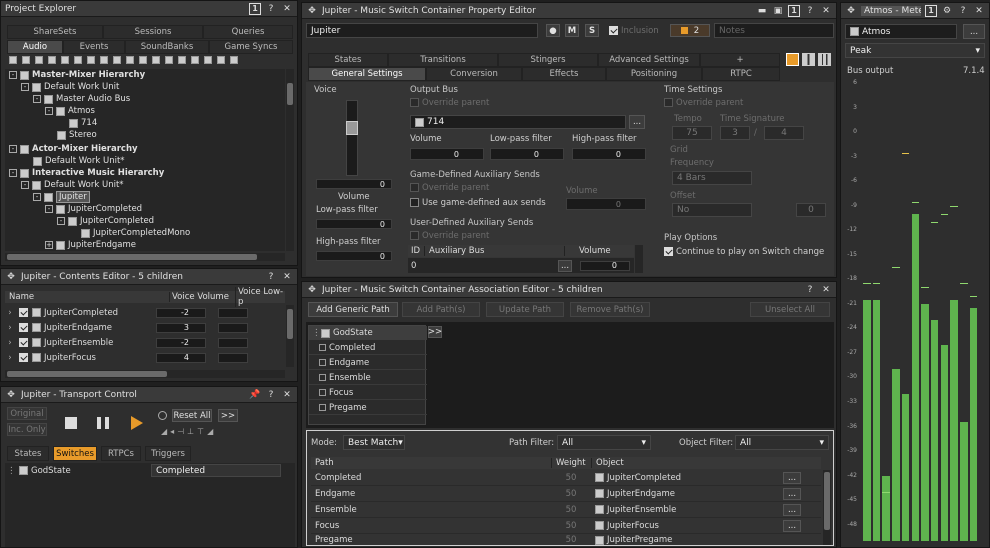 Image resolution: width=990 pixels, height=548 pixels. I want to click on tree-item-master-audio-bus: - Master Audio Bus, so click(81, 99).